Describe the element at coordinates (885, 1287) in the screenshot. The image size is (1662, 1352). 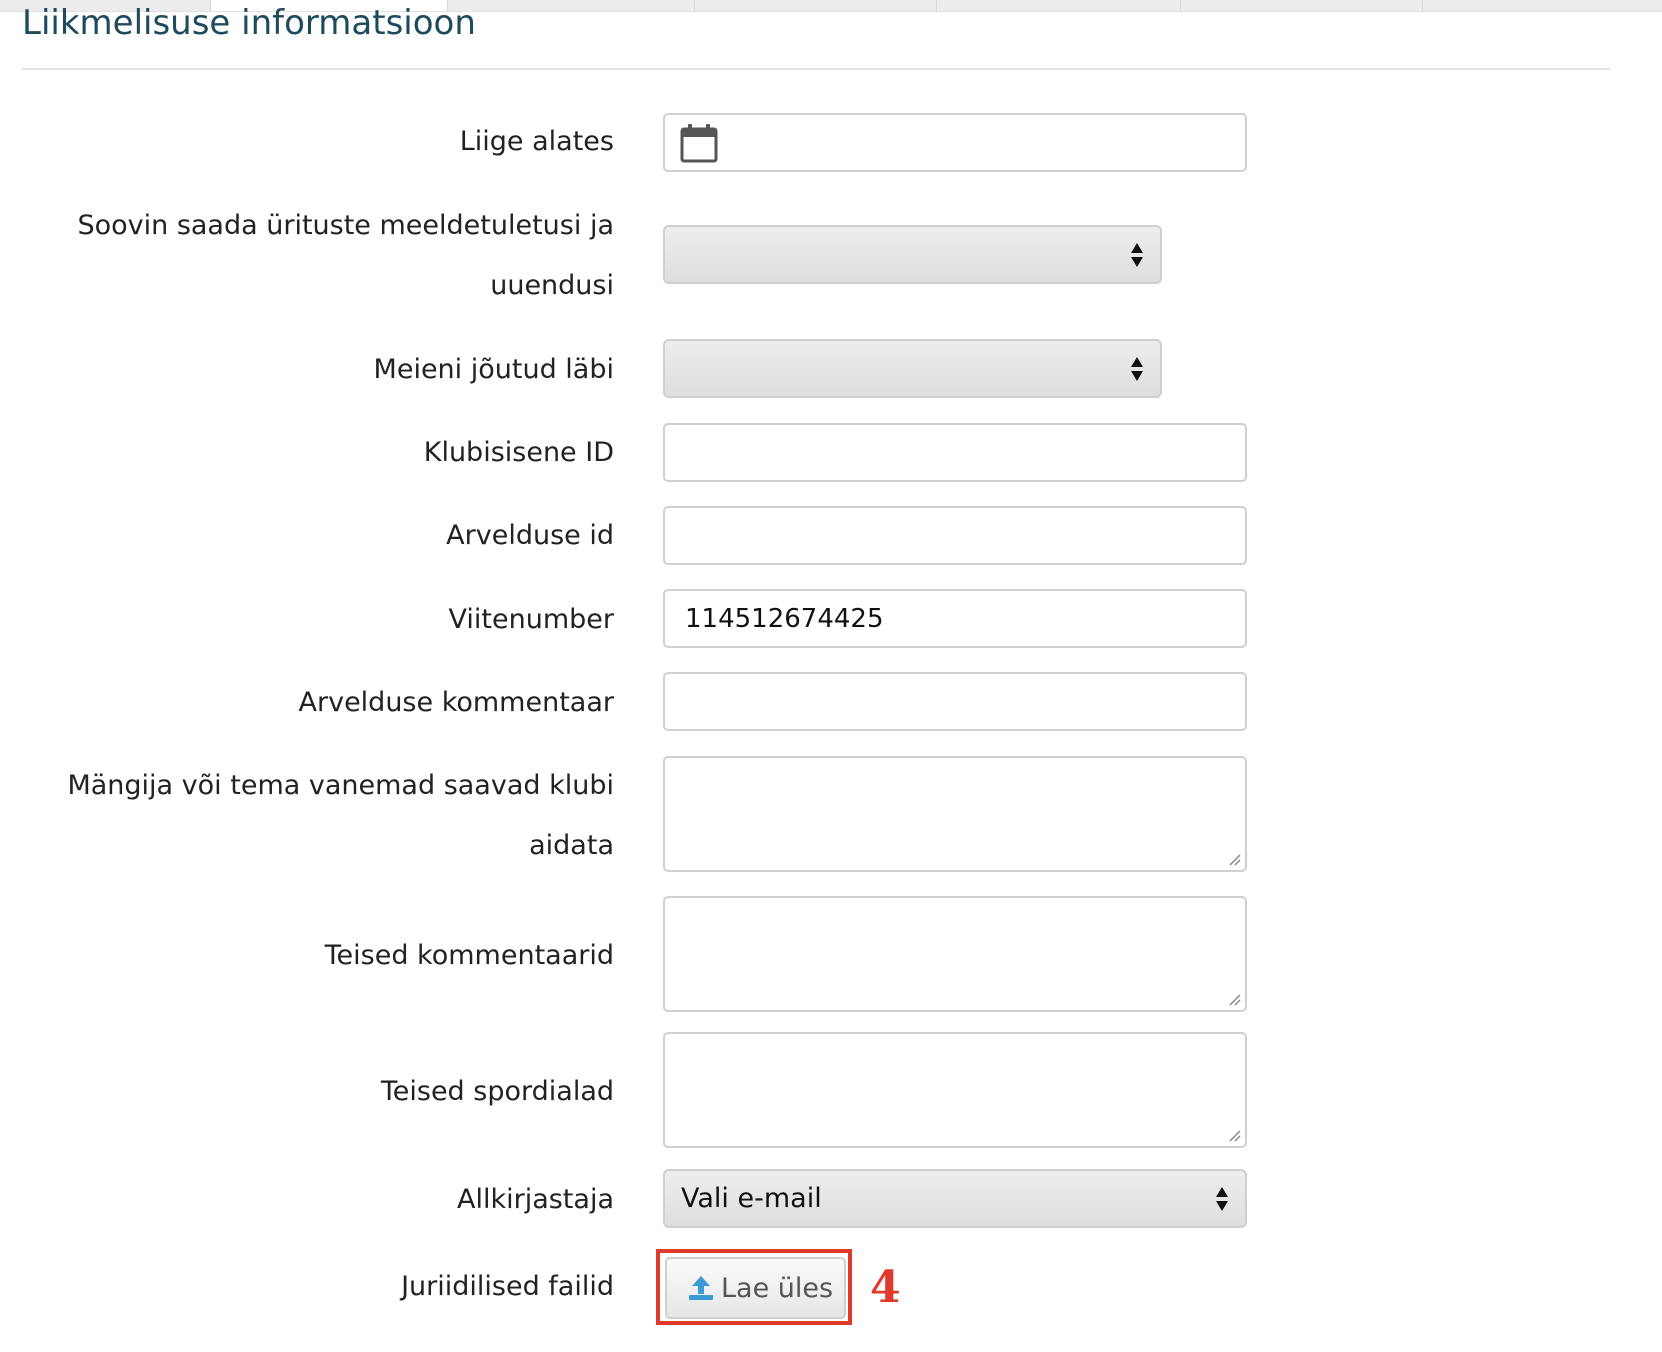
I see `step-number-annotation: 4` at that location.